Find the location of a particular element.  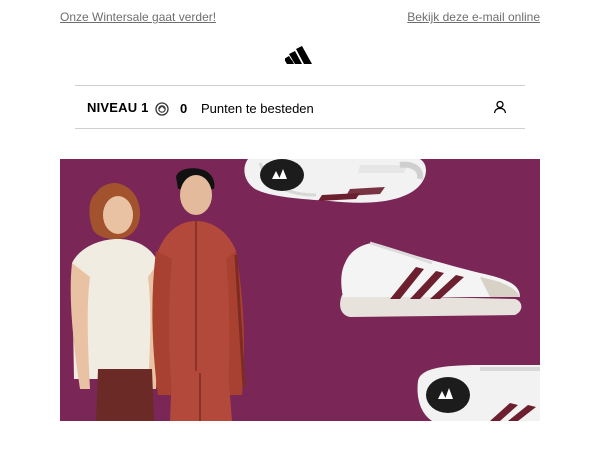

adidas-logo-icon is located at coordinates (299, 55).